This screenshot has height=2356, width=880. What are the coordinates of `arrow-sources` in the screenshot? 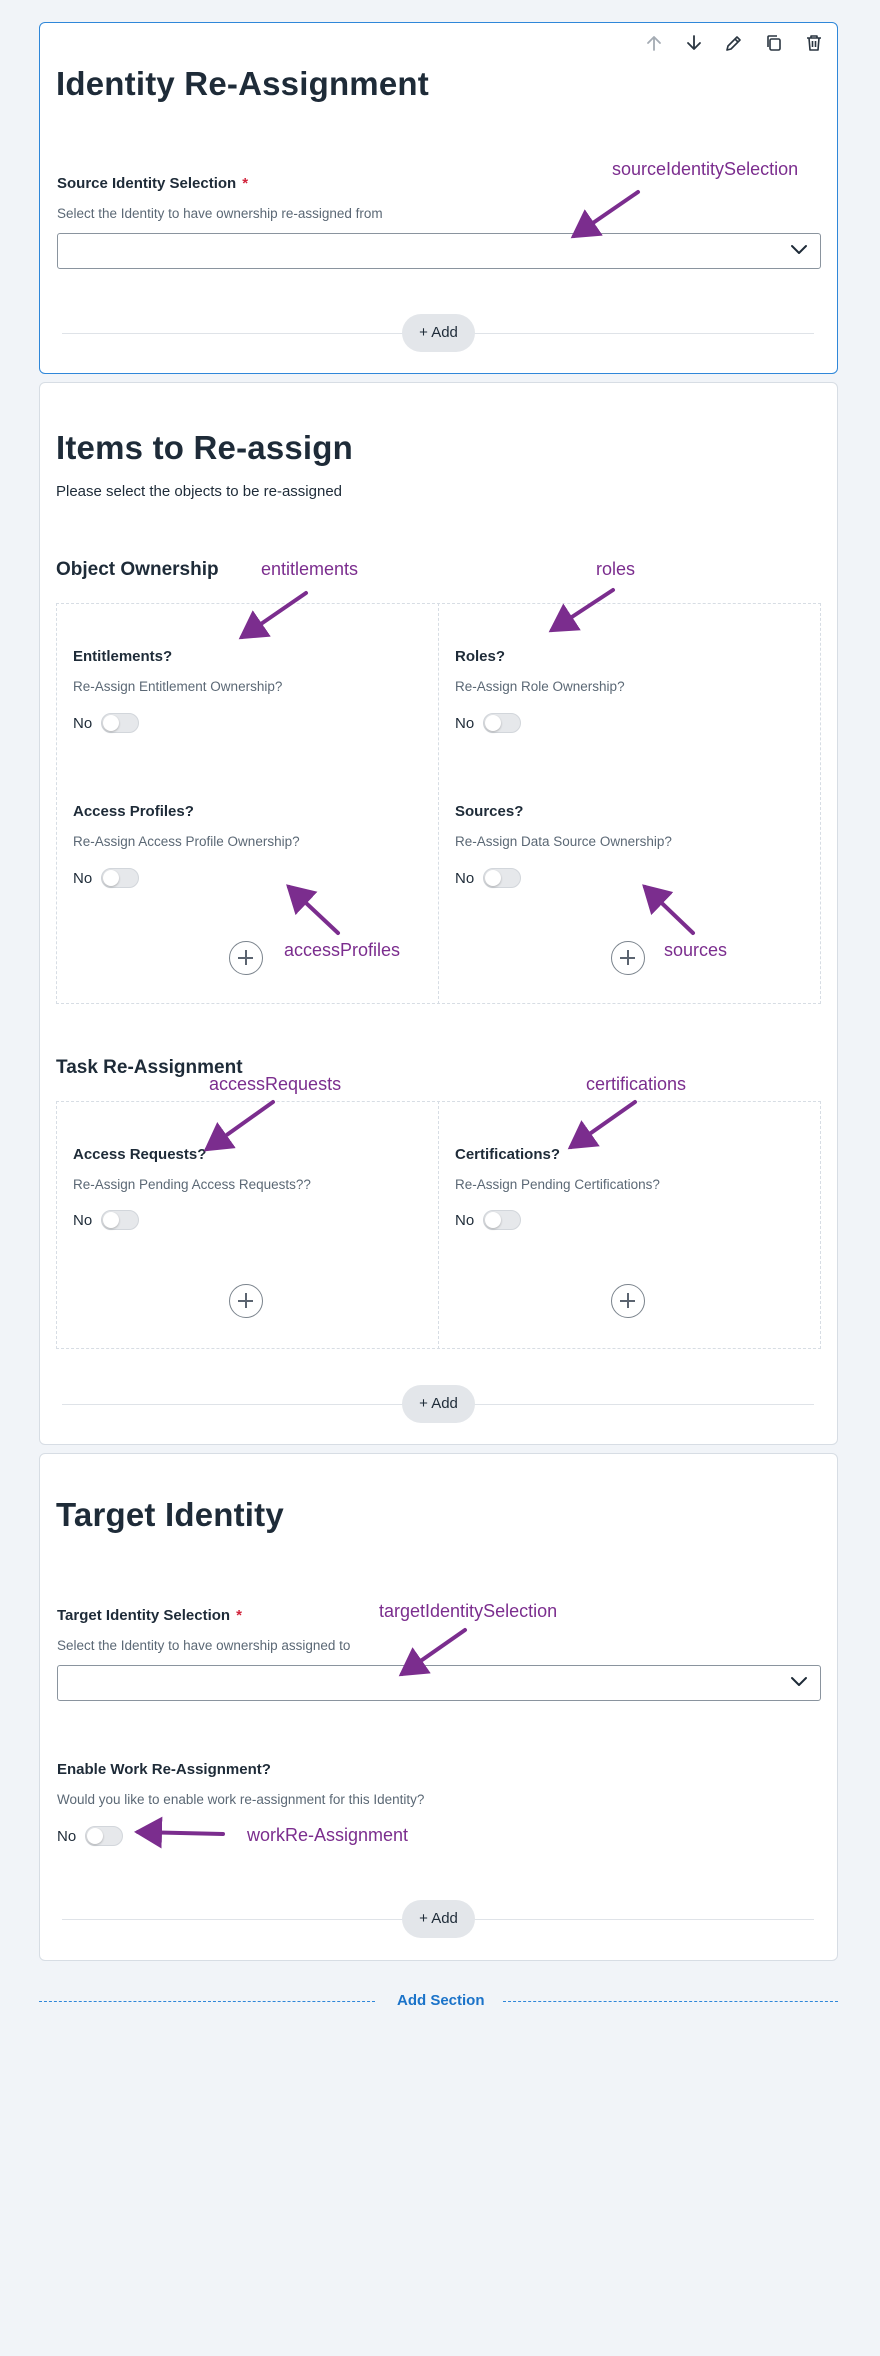 It's located at (668, 909).